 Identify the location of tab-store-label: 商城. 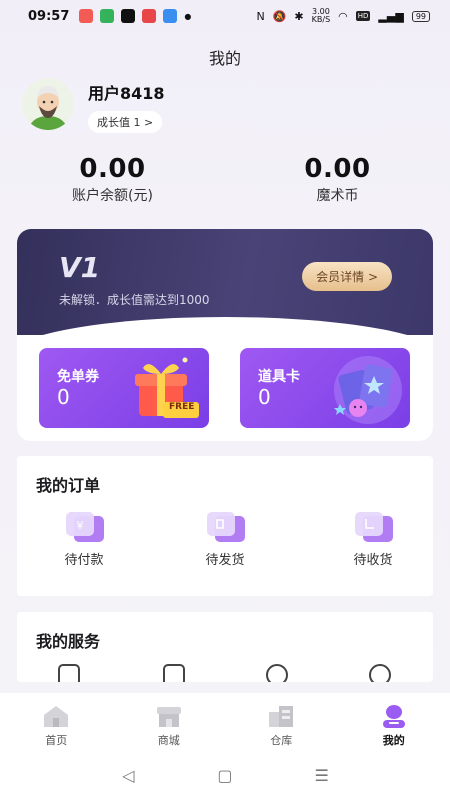
(168, 740).